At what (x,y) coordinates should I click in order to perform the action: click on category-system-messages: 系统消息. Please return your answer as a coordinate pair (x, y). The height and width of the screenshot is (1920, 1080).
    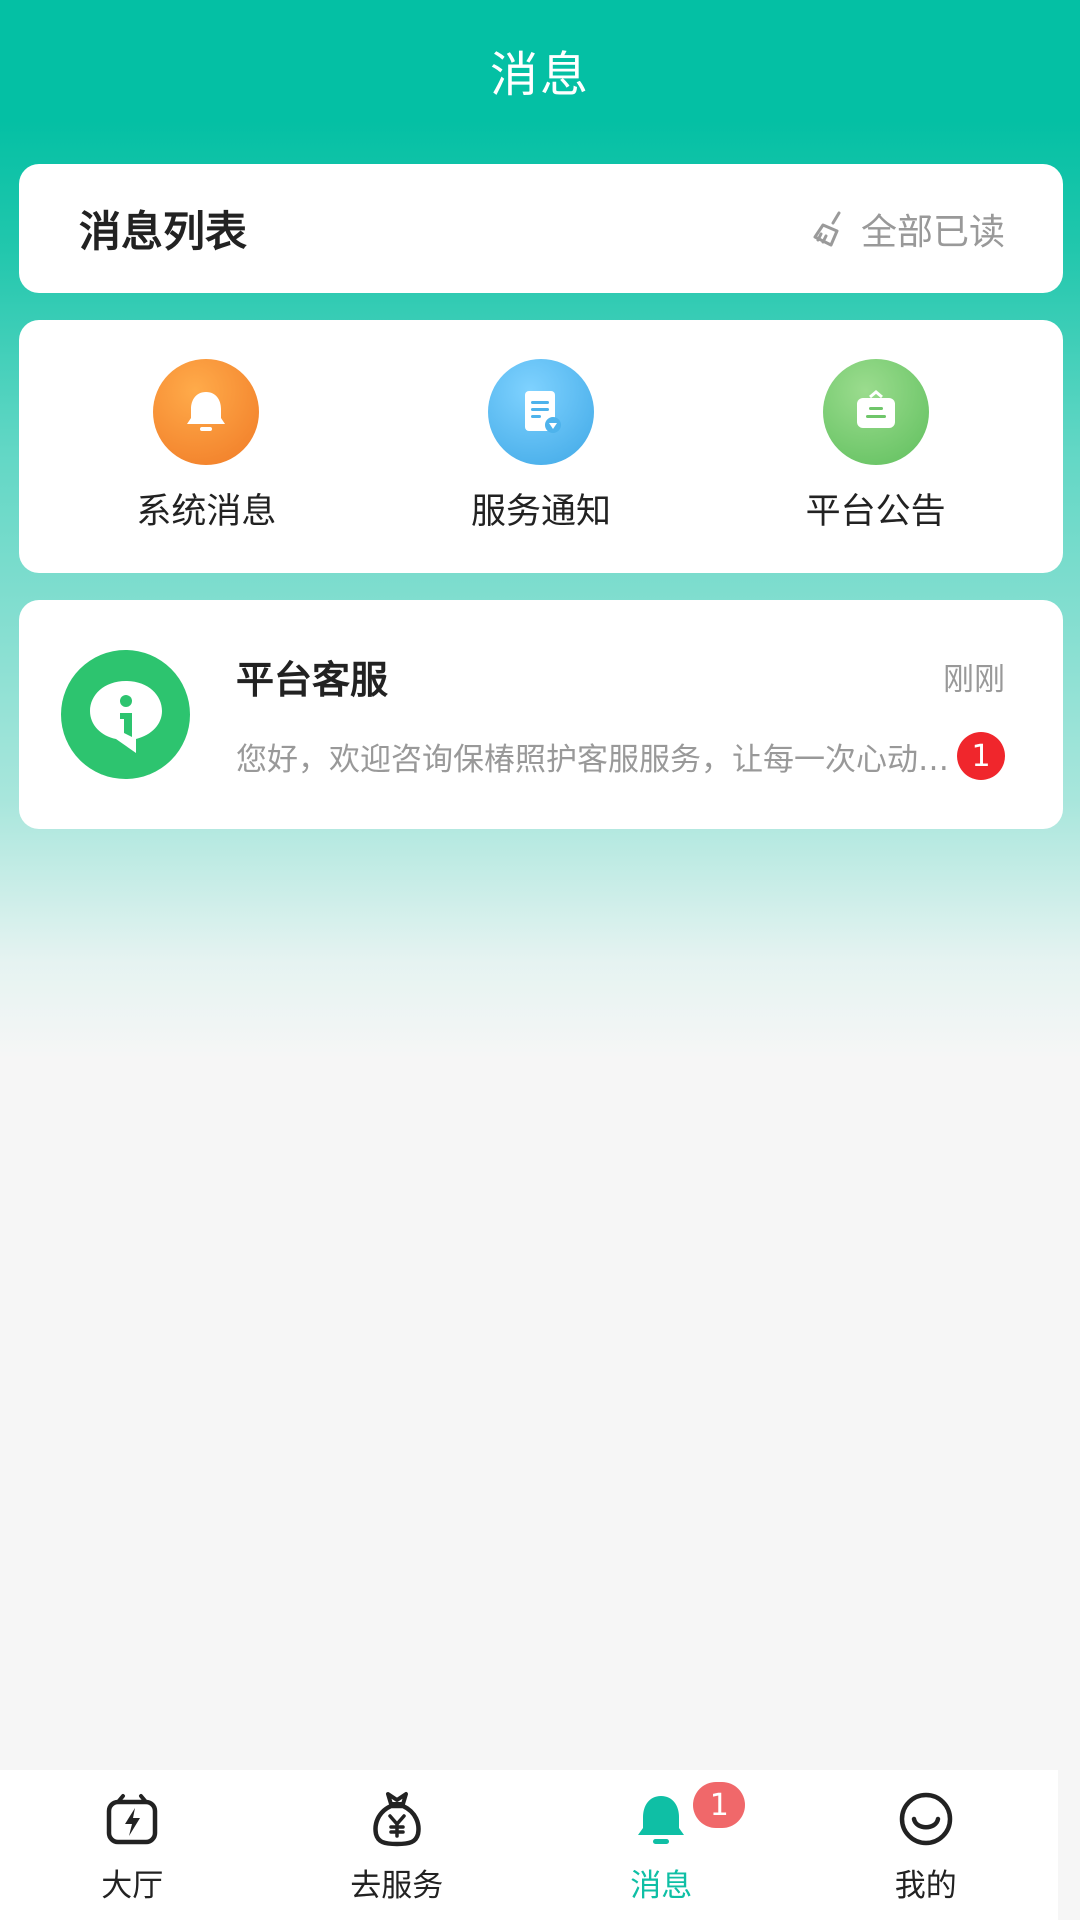
    Looking at the image, I should click on (206, 446).